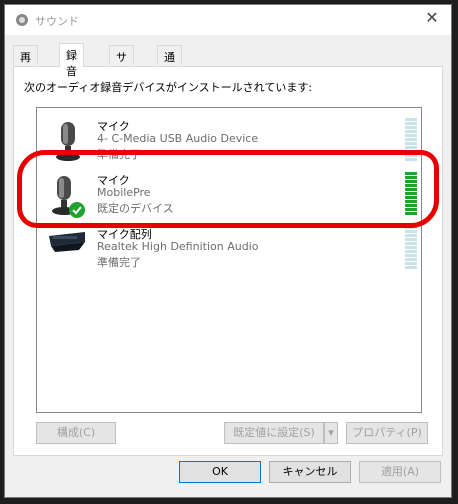  Describe the element at coordinates (67, 242) in the screenshot. I see `mic-array-icon` at that location.